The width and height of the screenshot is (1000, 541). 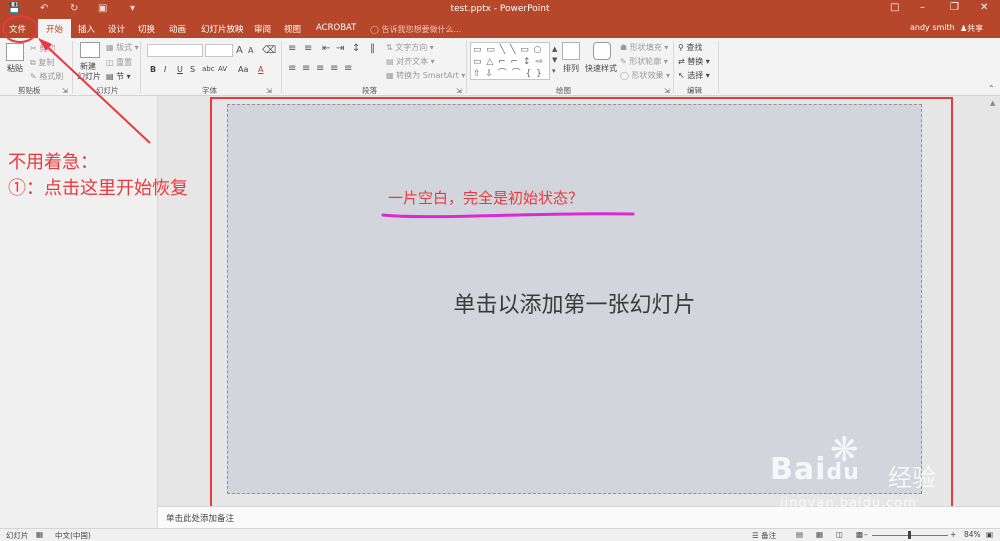 I want to click on arrange-button: 排列, so click(x=571, y=68).